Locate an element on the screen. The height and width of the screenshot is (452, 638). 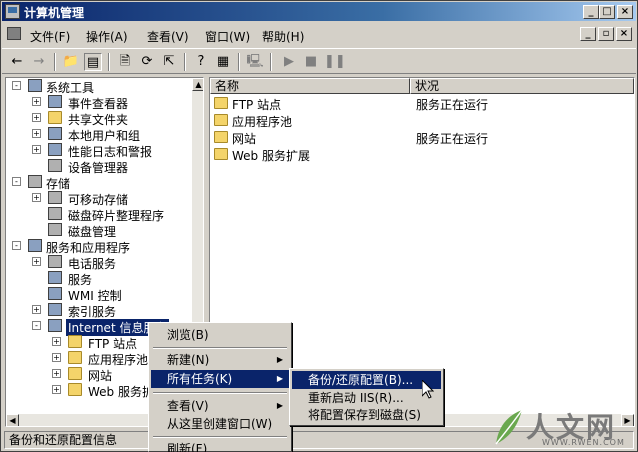
mdi-restore-button: ▫ is located at coordinates (606, 34).